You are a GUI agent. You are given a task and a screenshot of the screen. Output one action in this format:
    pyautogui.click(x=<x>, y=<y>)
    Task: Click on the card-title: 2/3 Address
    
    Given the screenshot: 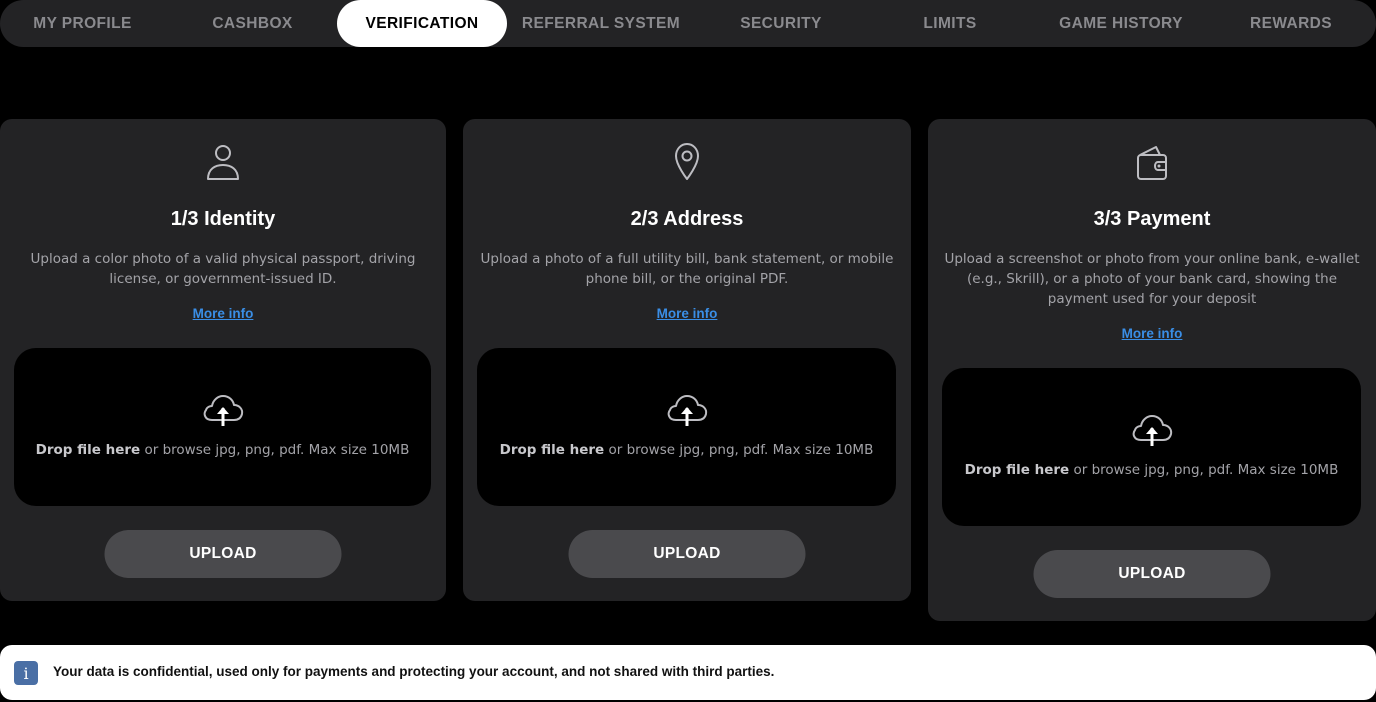 What is the action you would take?
    pyautogui.click(x=687, y=219)
    